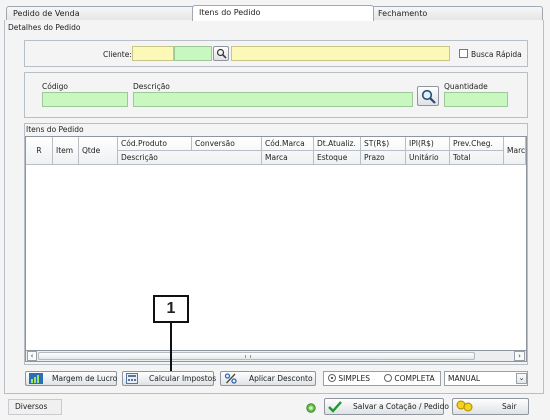  I want to click on tab-label: Fechamento, so click(403, 13).